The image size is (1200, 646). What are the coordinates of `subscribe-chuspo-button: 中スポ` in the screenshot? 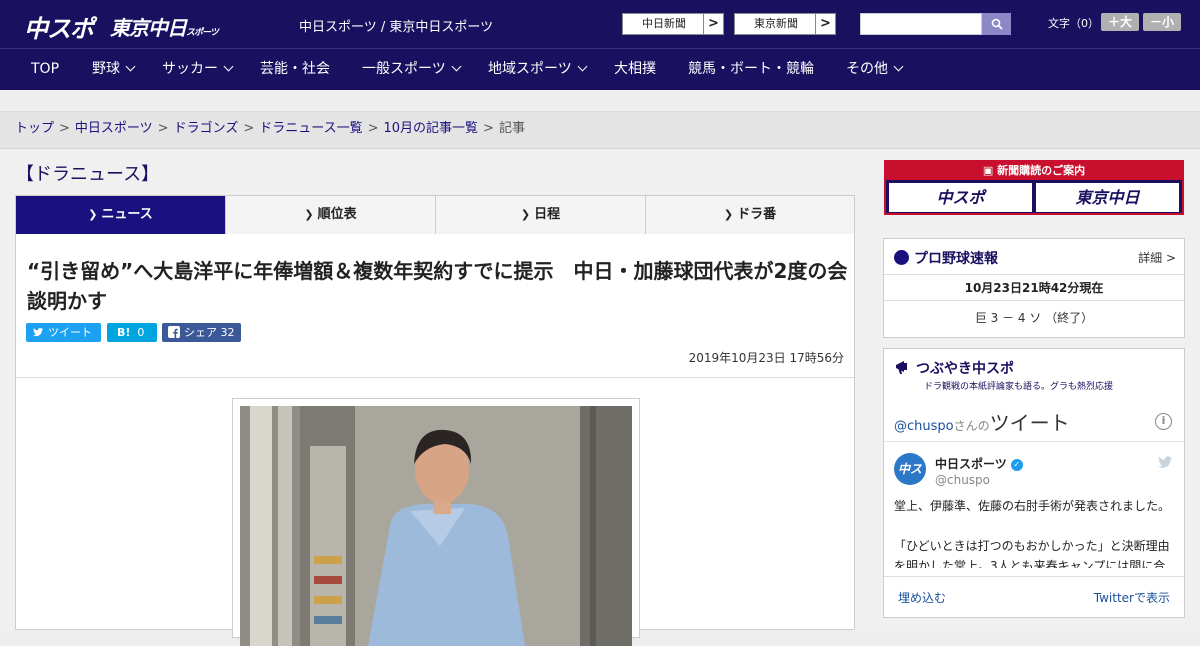 It's located at (960, 197).